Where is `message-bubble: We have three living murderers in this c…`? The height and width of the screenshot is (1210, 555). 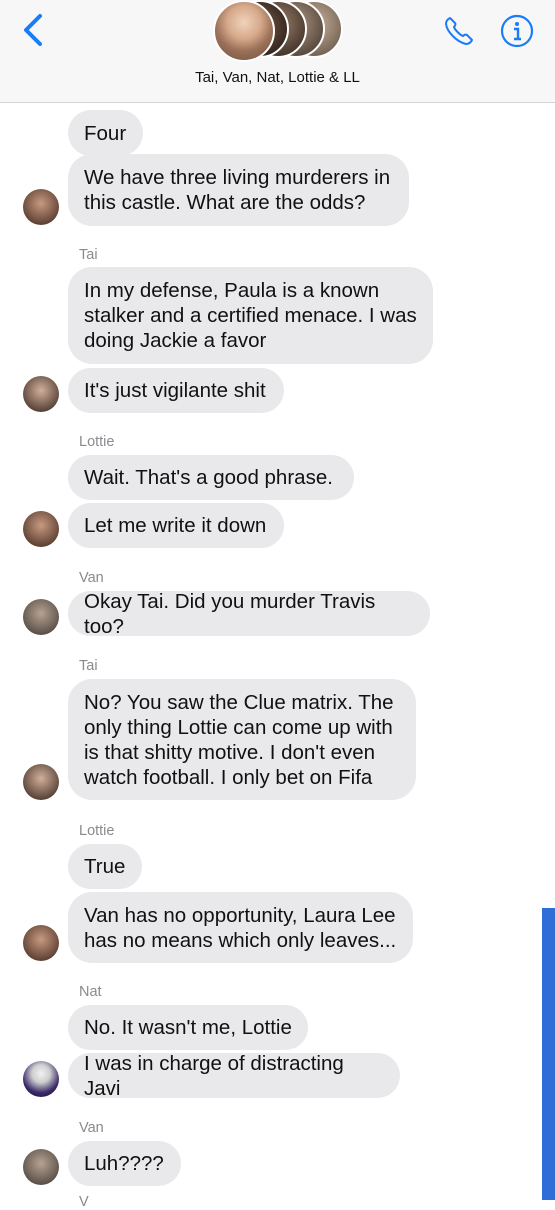
message-bubble: We have three living murderers in this c… is located at coordinates (238, 190).